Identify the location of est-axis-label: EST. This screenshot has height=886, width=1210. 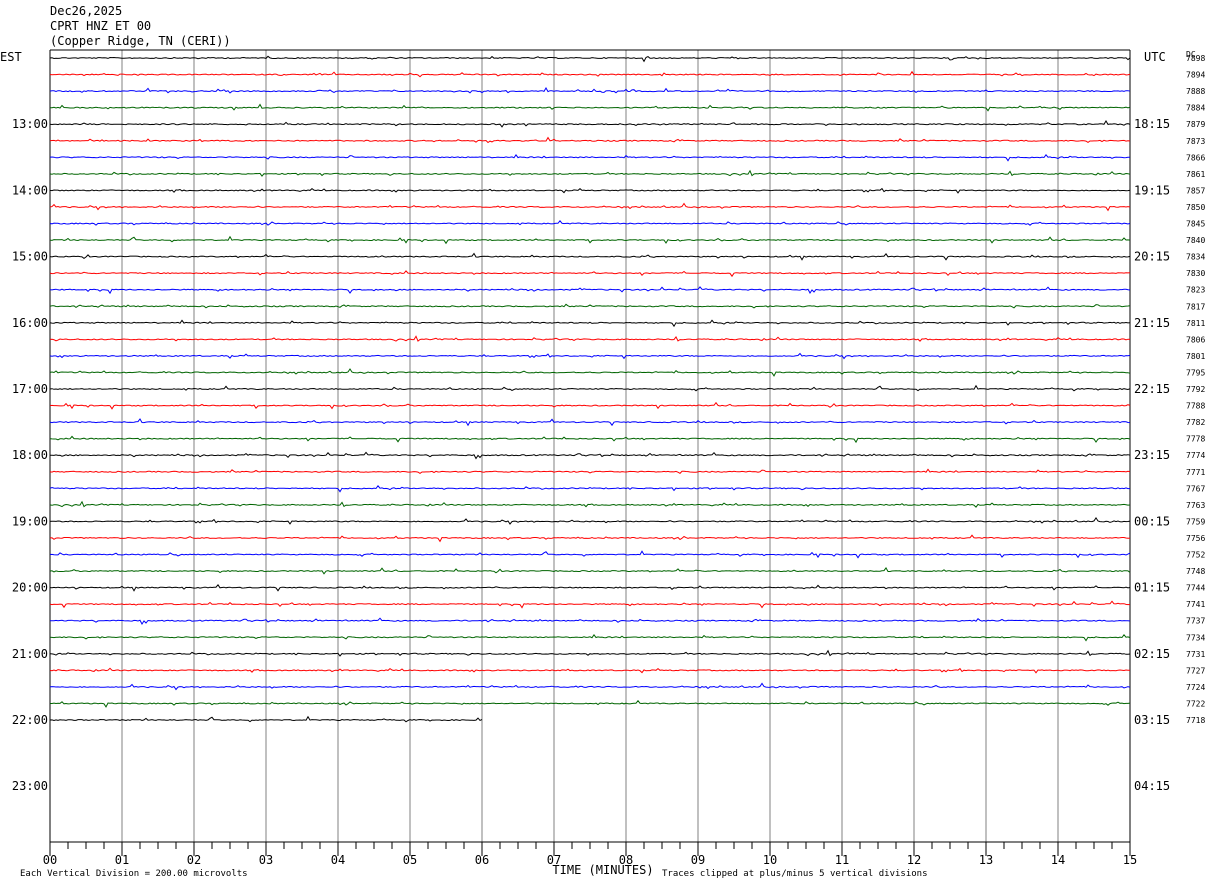
(11, 57).